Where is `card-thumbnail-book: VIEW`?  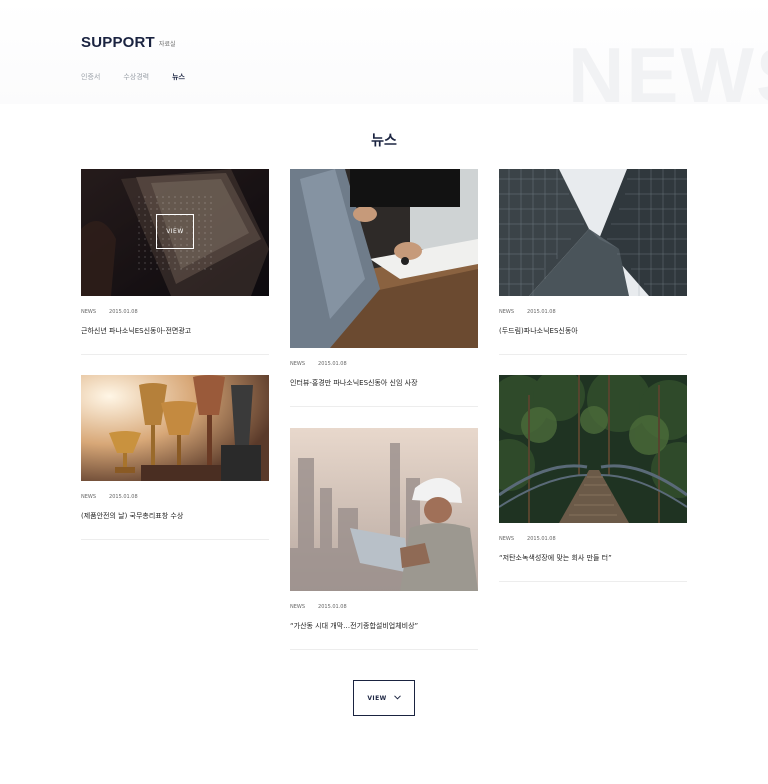 card-thumbnail-book: VIEW is located at coordinates (175, 232).